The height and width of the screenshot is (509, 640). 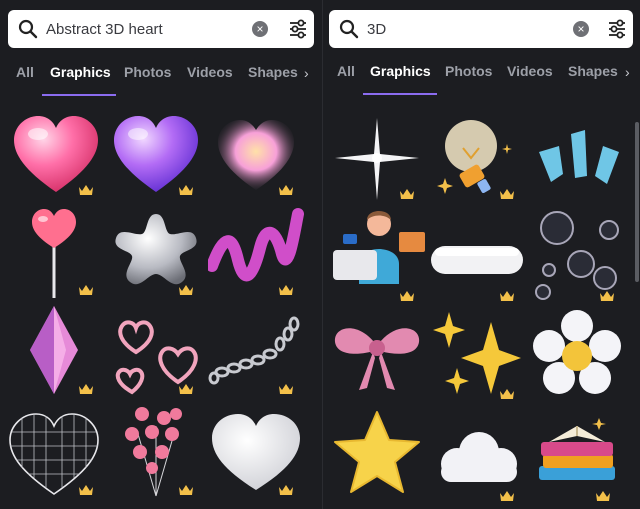 I want to click on graphic-yellow-star, so click(x=377, y=454).